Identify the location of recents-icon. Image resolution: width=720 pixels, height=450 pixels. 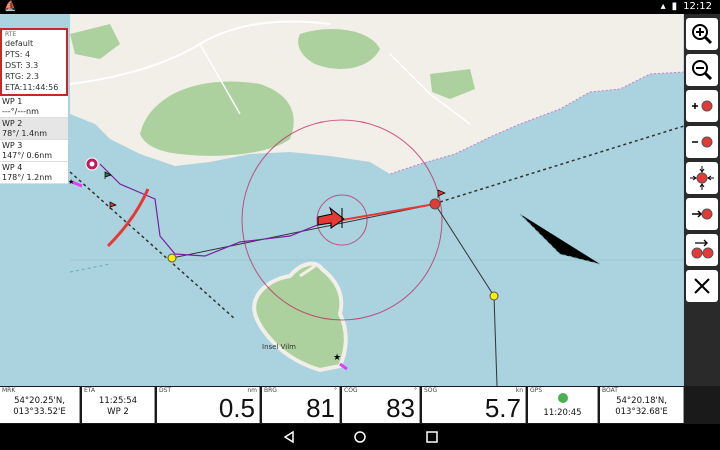
(432, 437).